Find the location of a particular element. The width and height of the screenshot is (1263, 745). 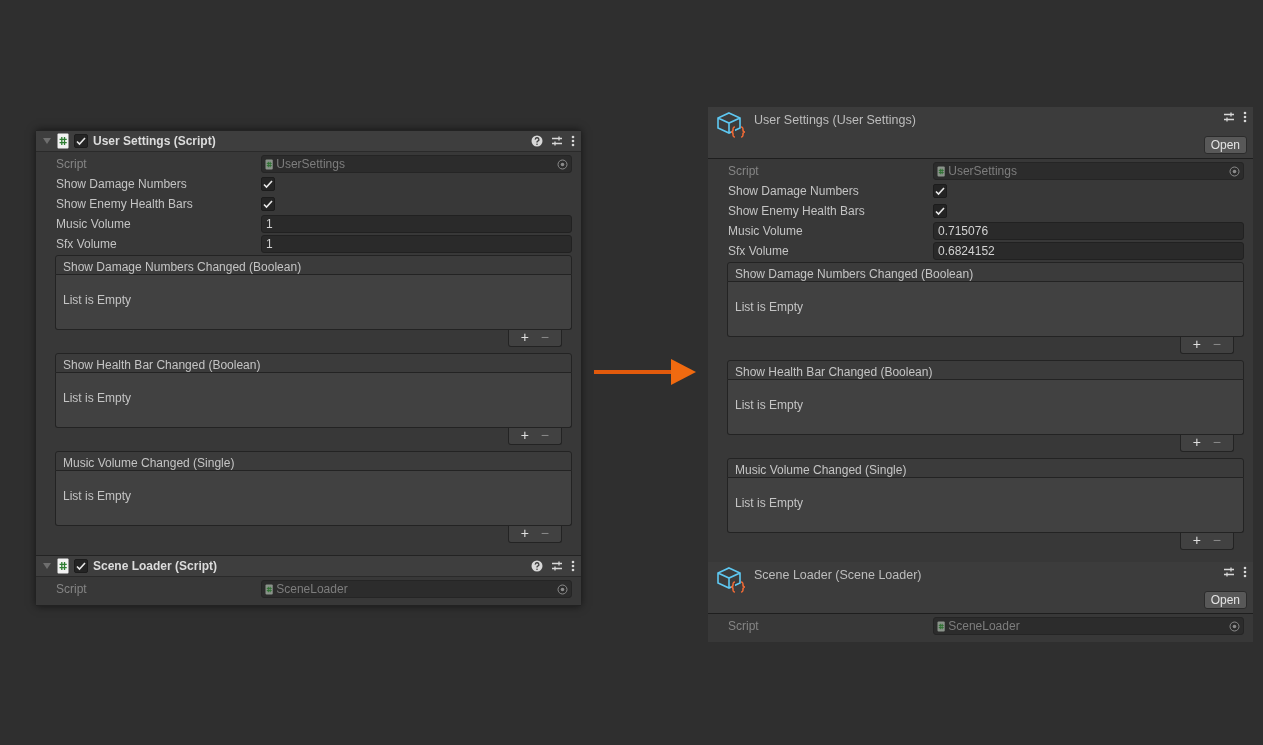

right-arrow-icon is located at coordinates (644, 372).